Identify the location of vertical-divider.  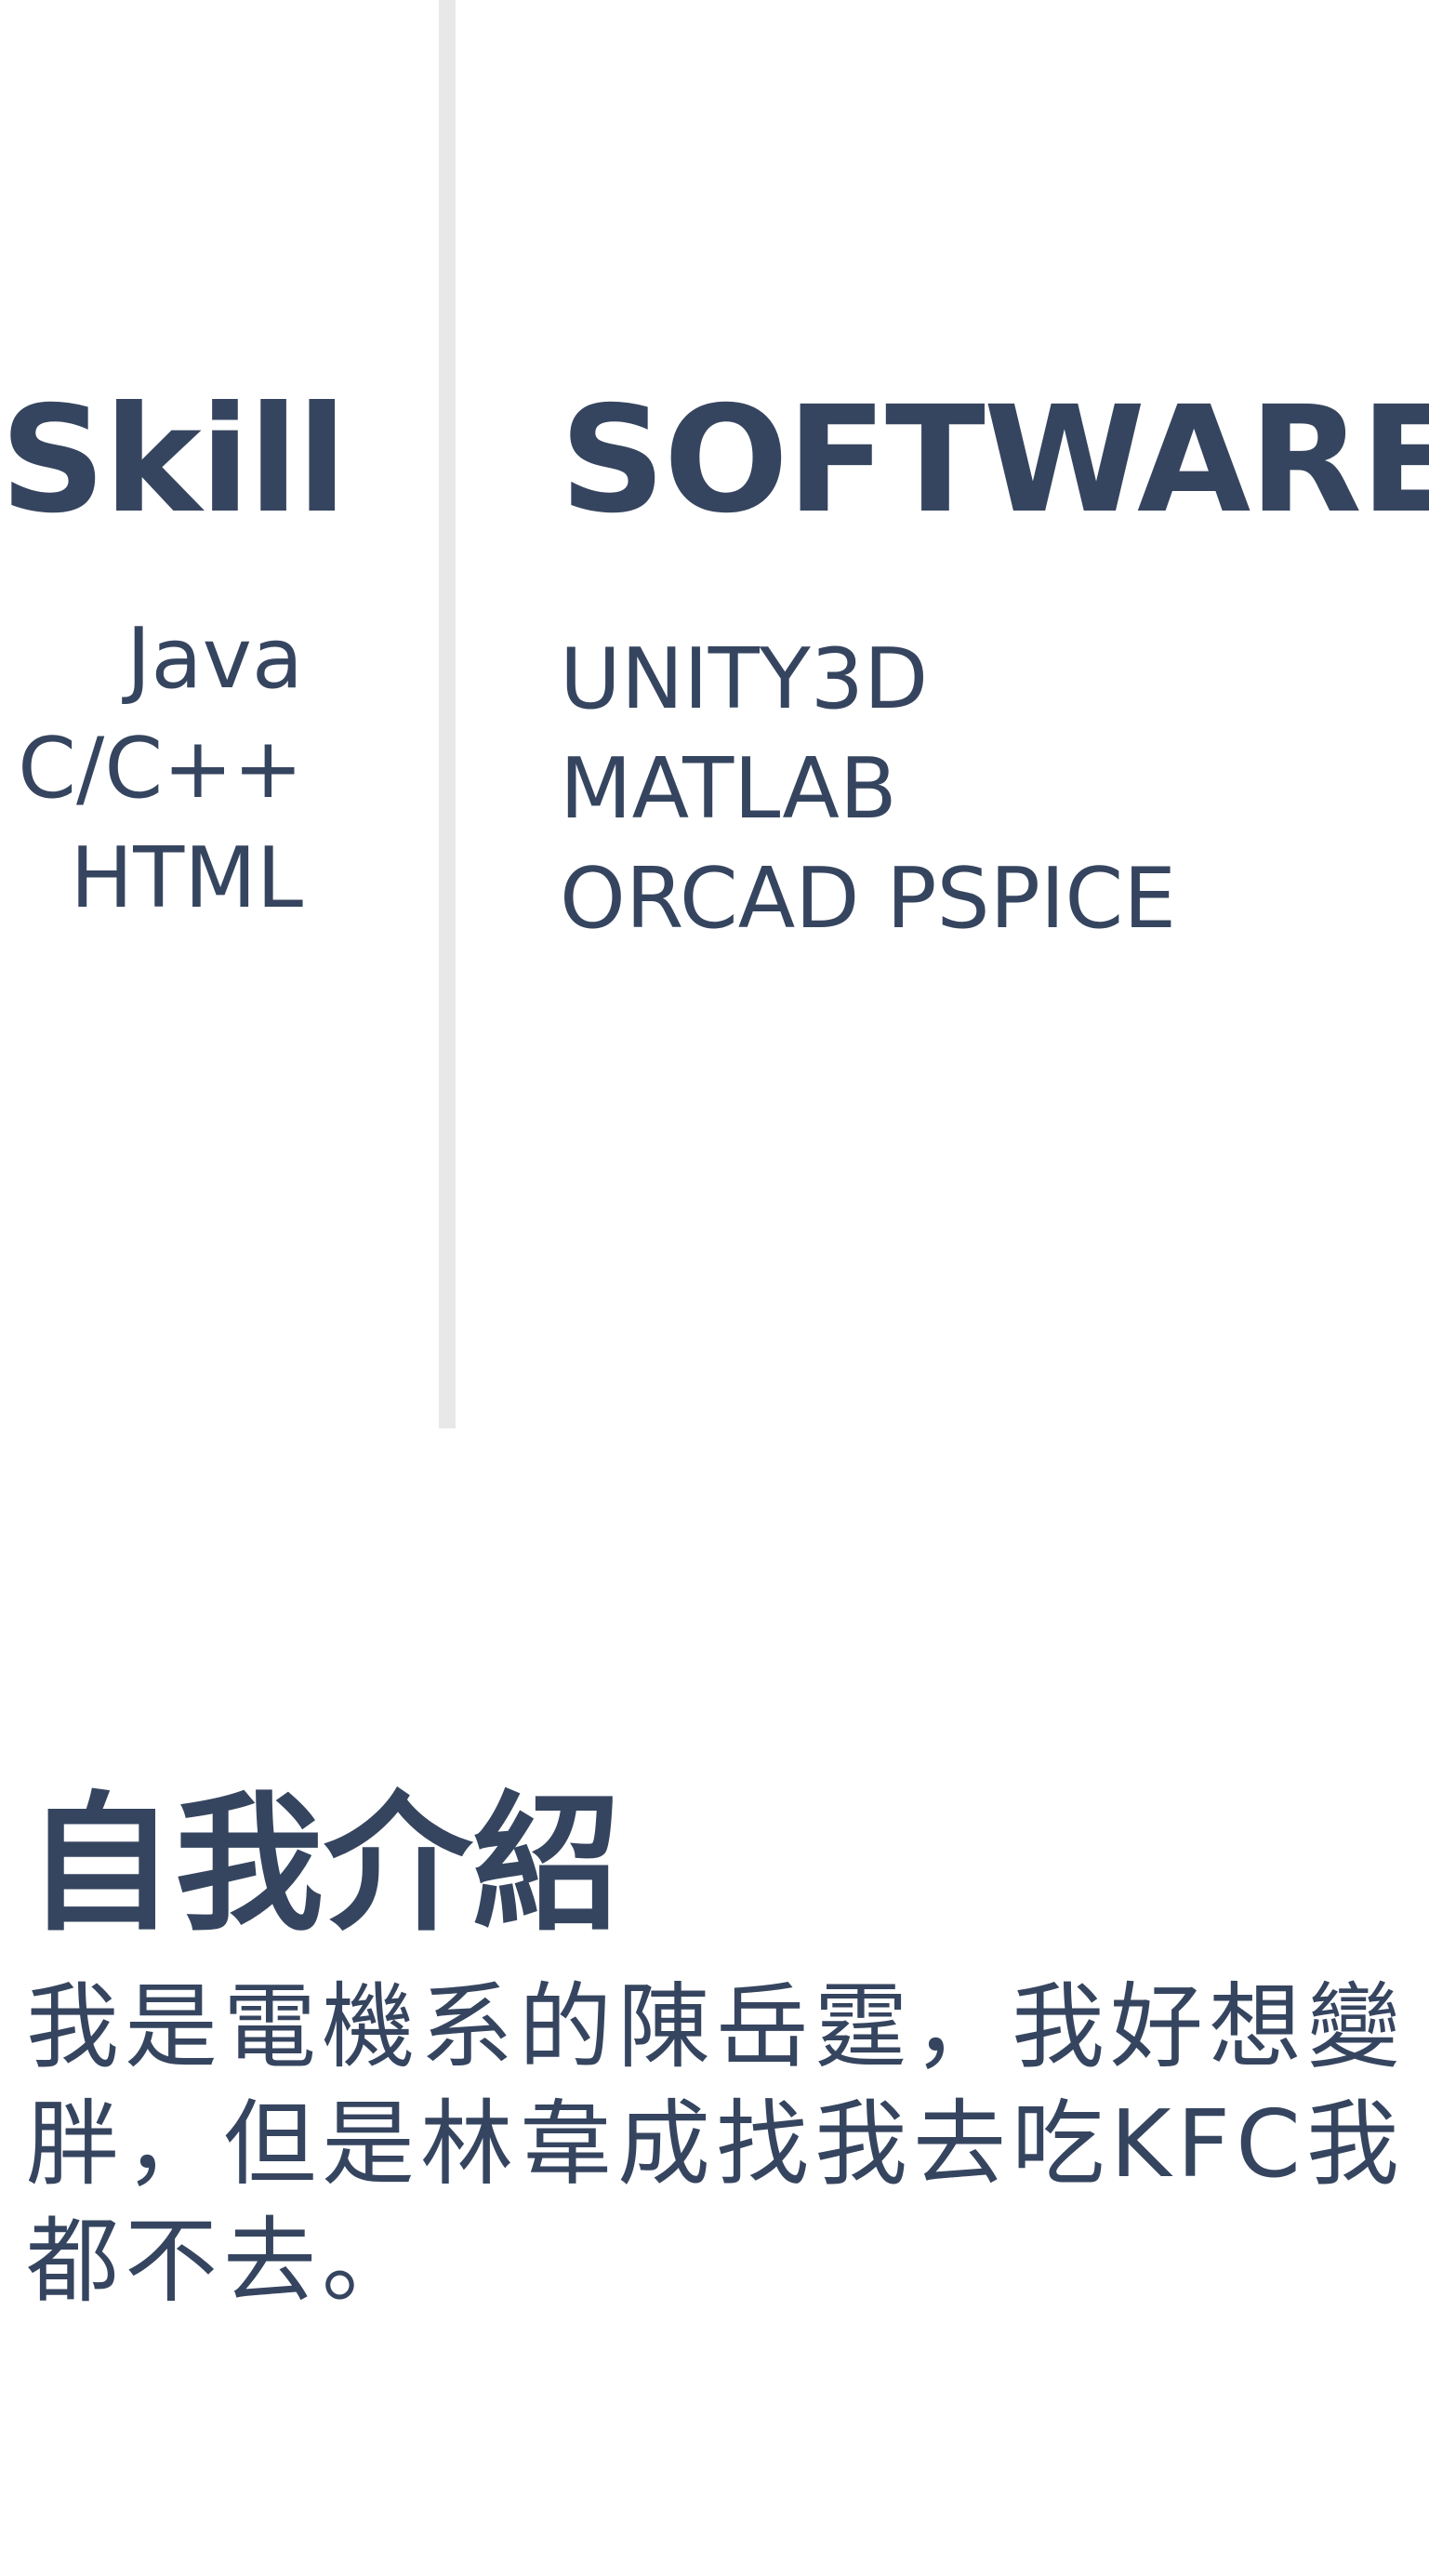
(447, 714).